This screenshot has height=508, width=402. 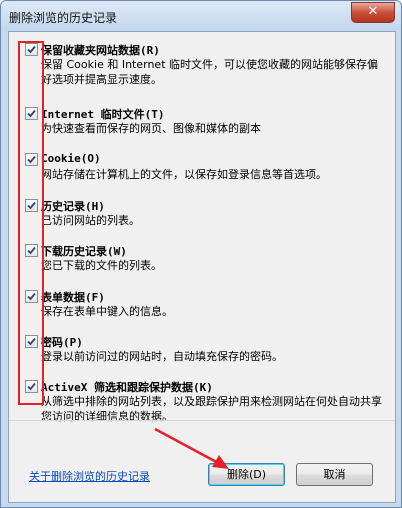 What do you see at coordinates (334, 474) in the screenshot?
I see `cancel-button: 取消` at bounding box center [334, 474].